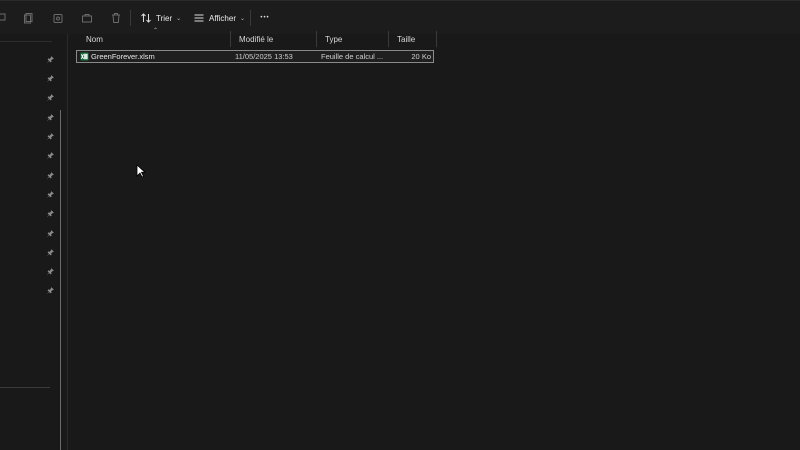 The height and width of the screenshot is (450, 800). I want to click on column-header-size: Taille, so click(413, 39).